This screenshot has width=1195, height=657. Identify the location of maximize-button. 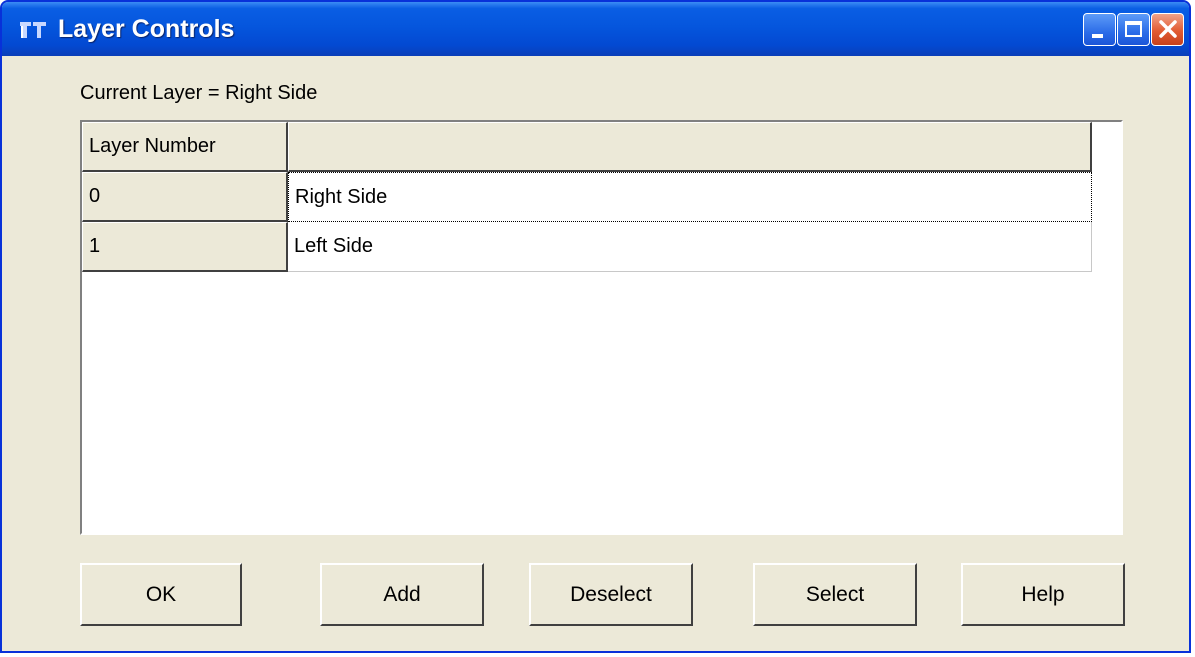
(1133, 29).